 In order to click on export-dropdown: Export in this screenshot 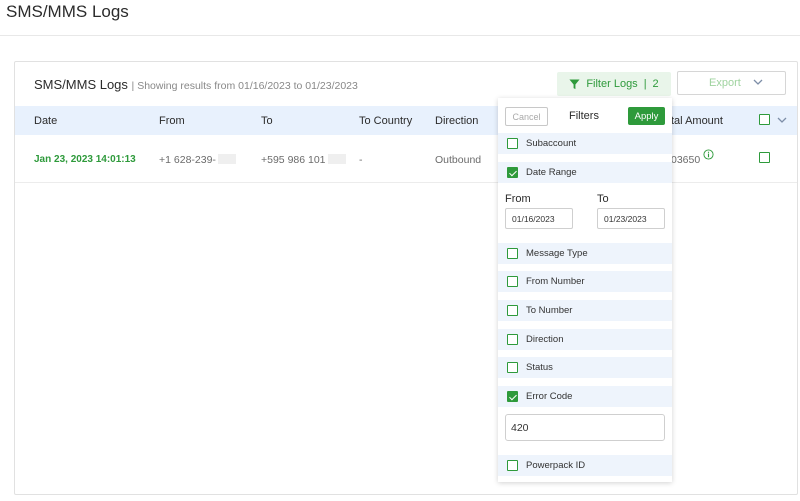, I will do `click(731, 83)`.